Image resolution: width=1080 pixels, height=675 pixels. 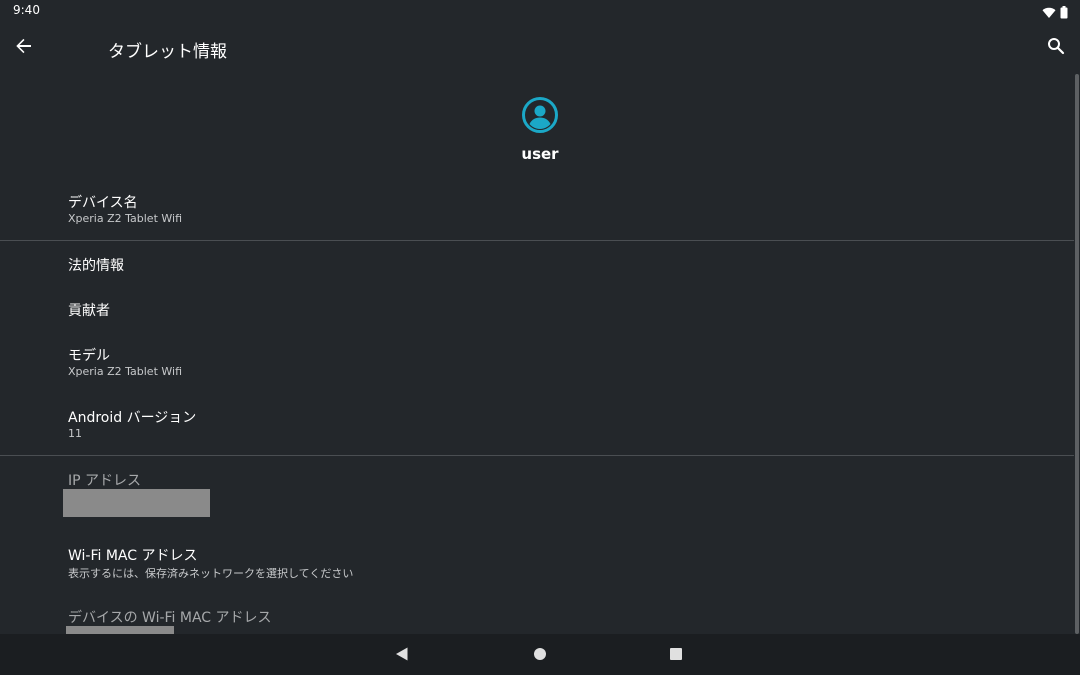 What do you see at coordinates (105, 481) in the screenshot?
I see `ip-address-title: IP アドレス` at bounding box center [105, 481].